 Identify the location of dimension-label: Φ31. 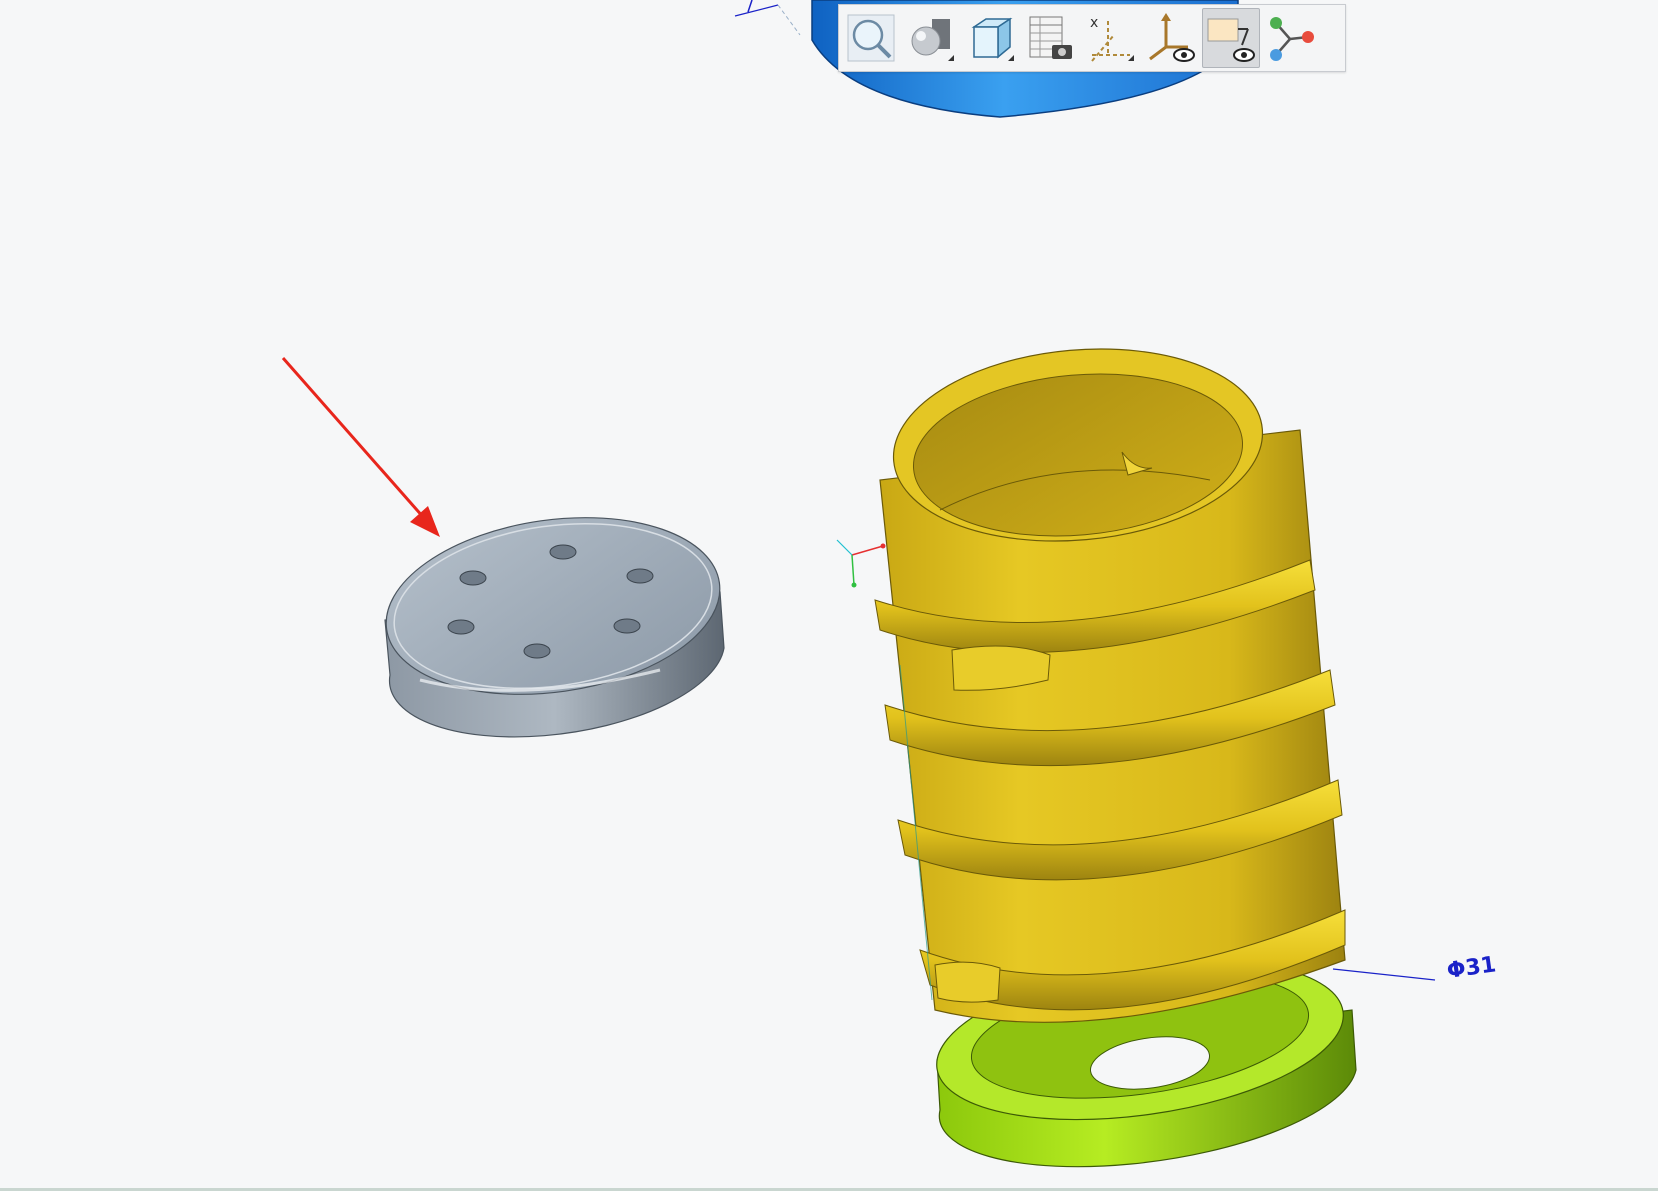
(1471, 968).